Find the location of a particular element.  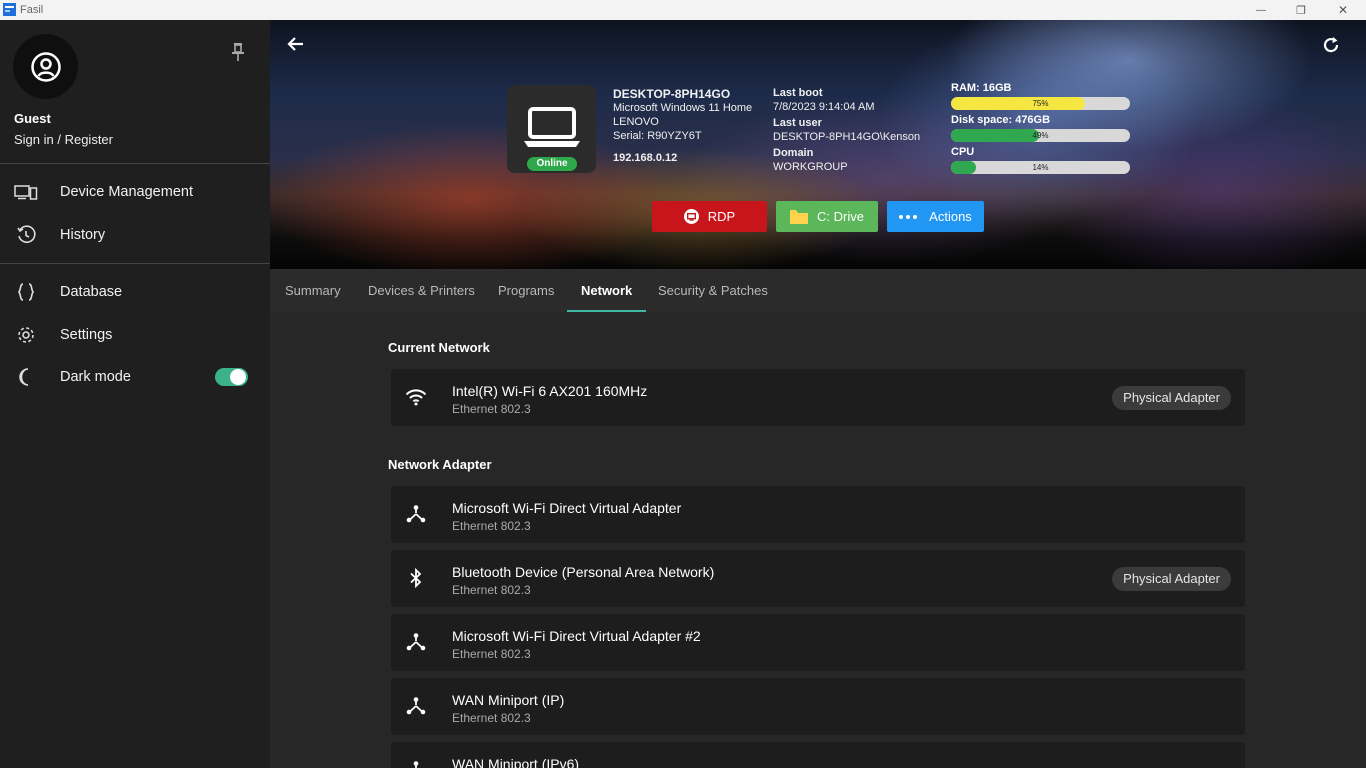

nav-label: Settings is located at coordinates (86, 335).